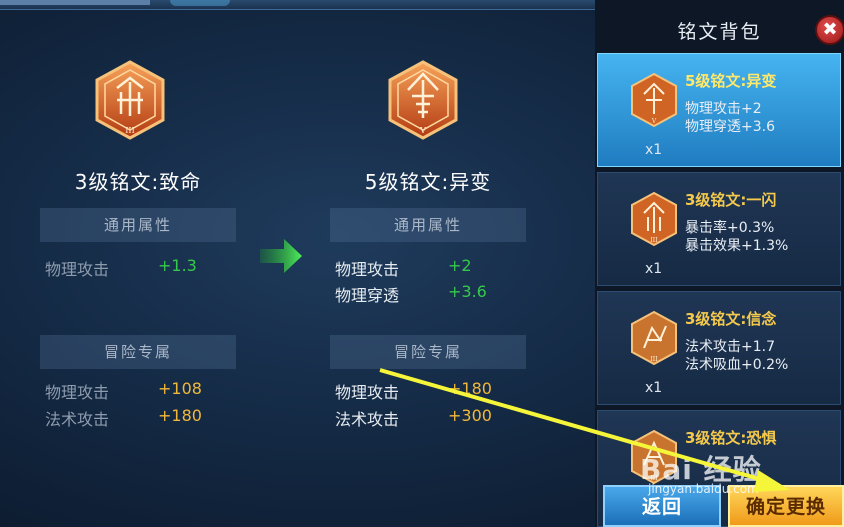  I want to click on green-arrow-icon, so click(281, 256).